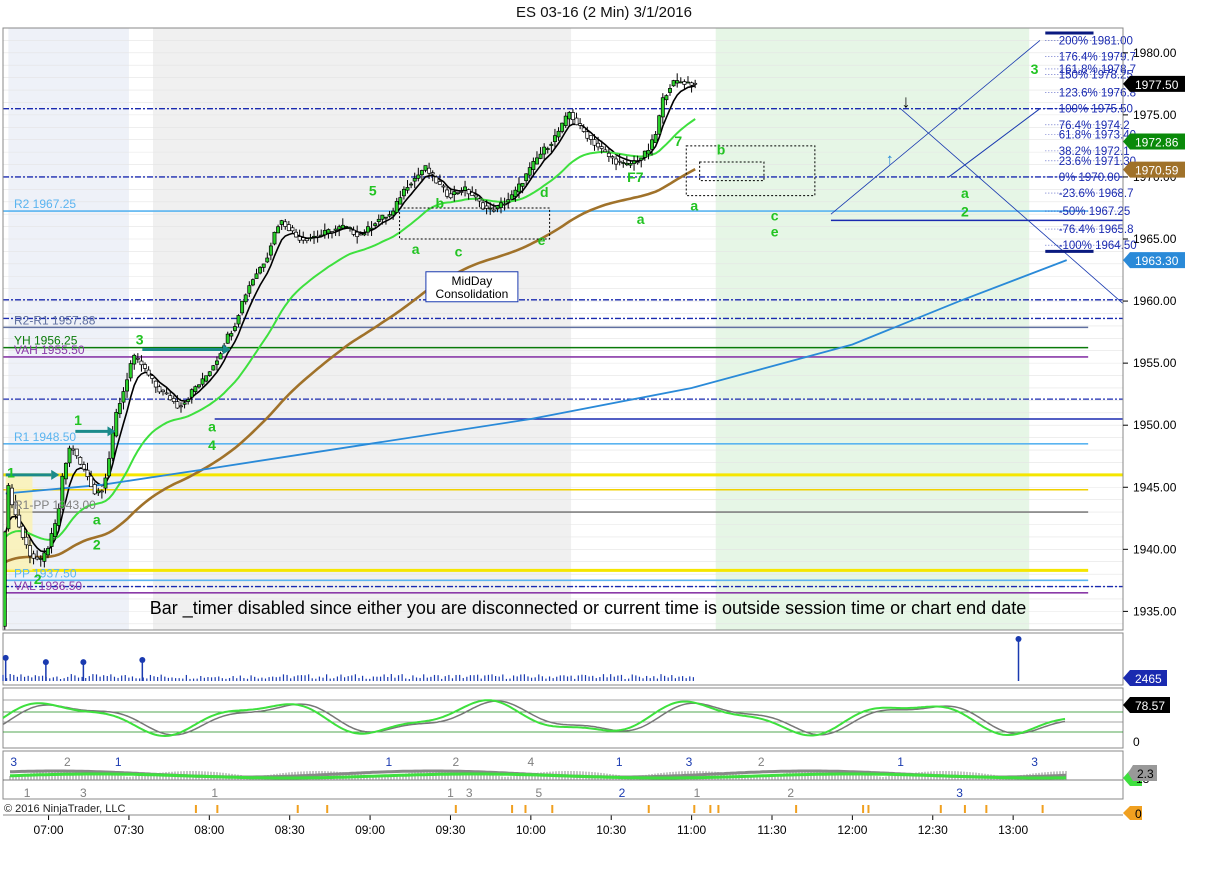 Image resolution: width=1208 pixels, height=871 pixels. Describe the element at coordinates (771, 830) in the screenshot. I see `x-tick-label: 11:30` at that location.